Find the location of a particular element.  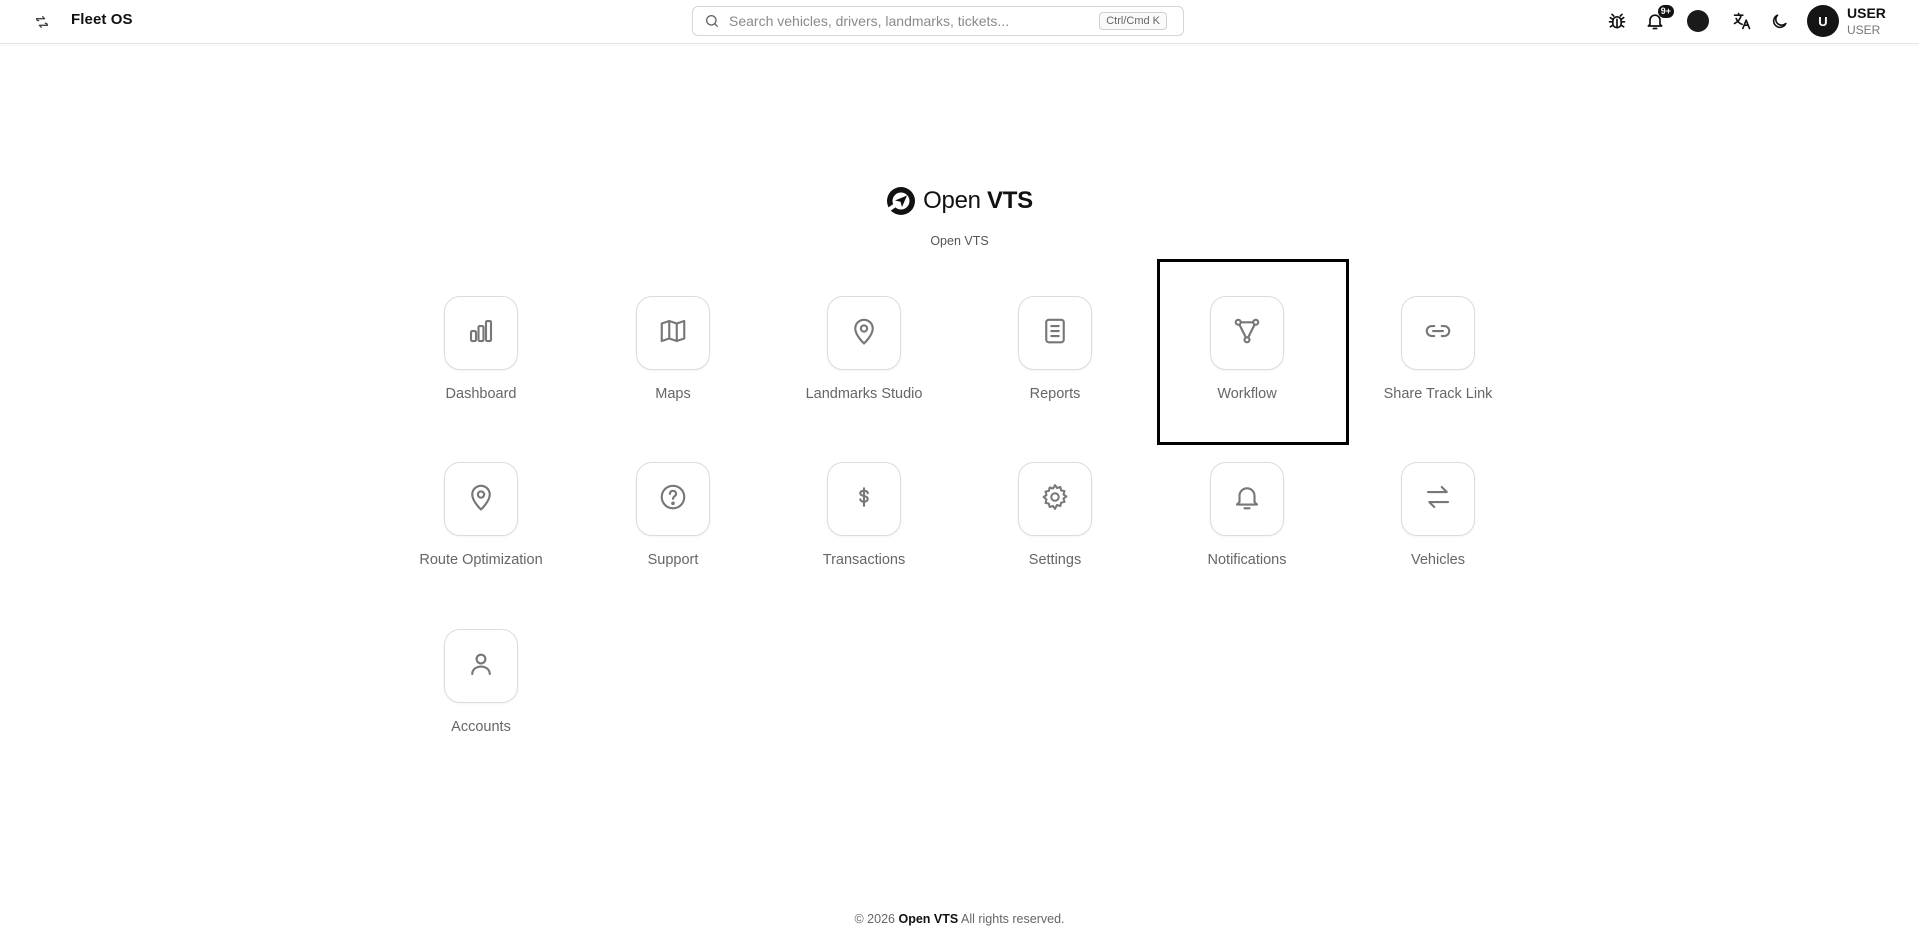

module-tile-landmarks-studio: Landmarks Studio is located at coordinates (864, 361).